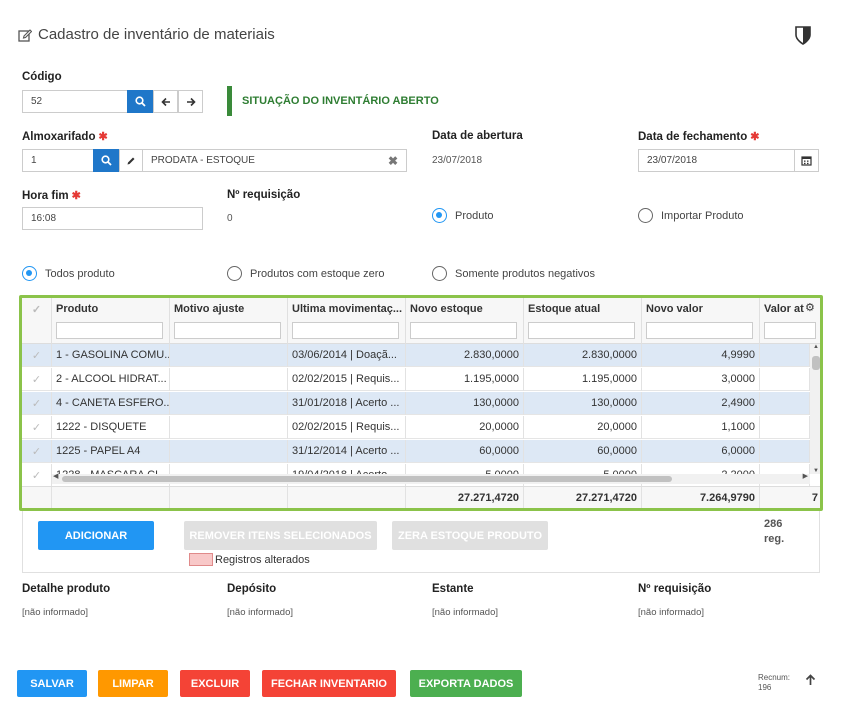 The image size is (841, 711). What do you see at coordinates (583, 403) in the screenshot?
I see `cell-estoque-atual: 130,0000` at bounding box center [583, 403].